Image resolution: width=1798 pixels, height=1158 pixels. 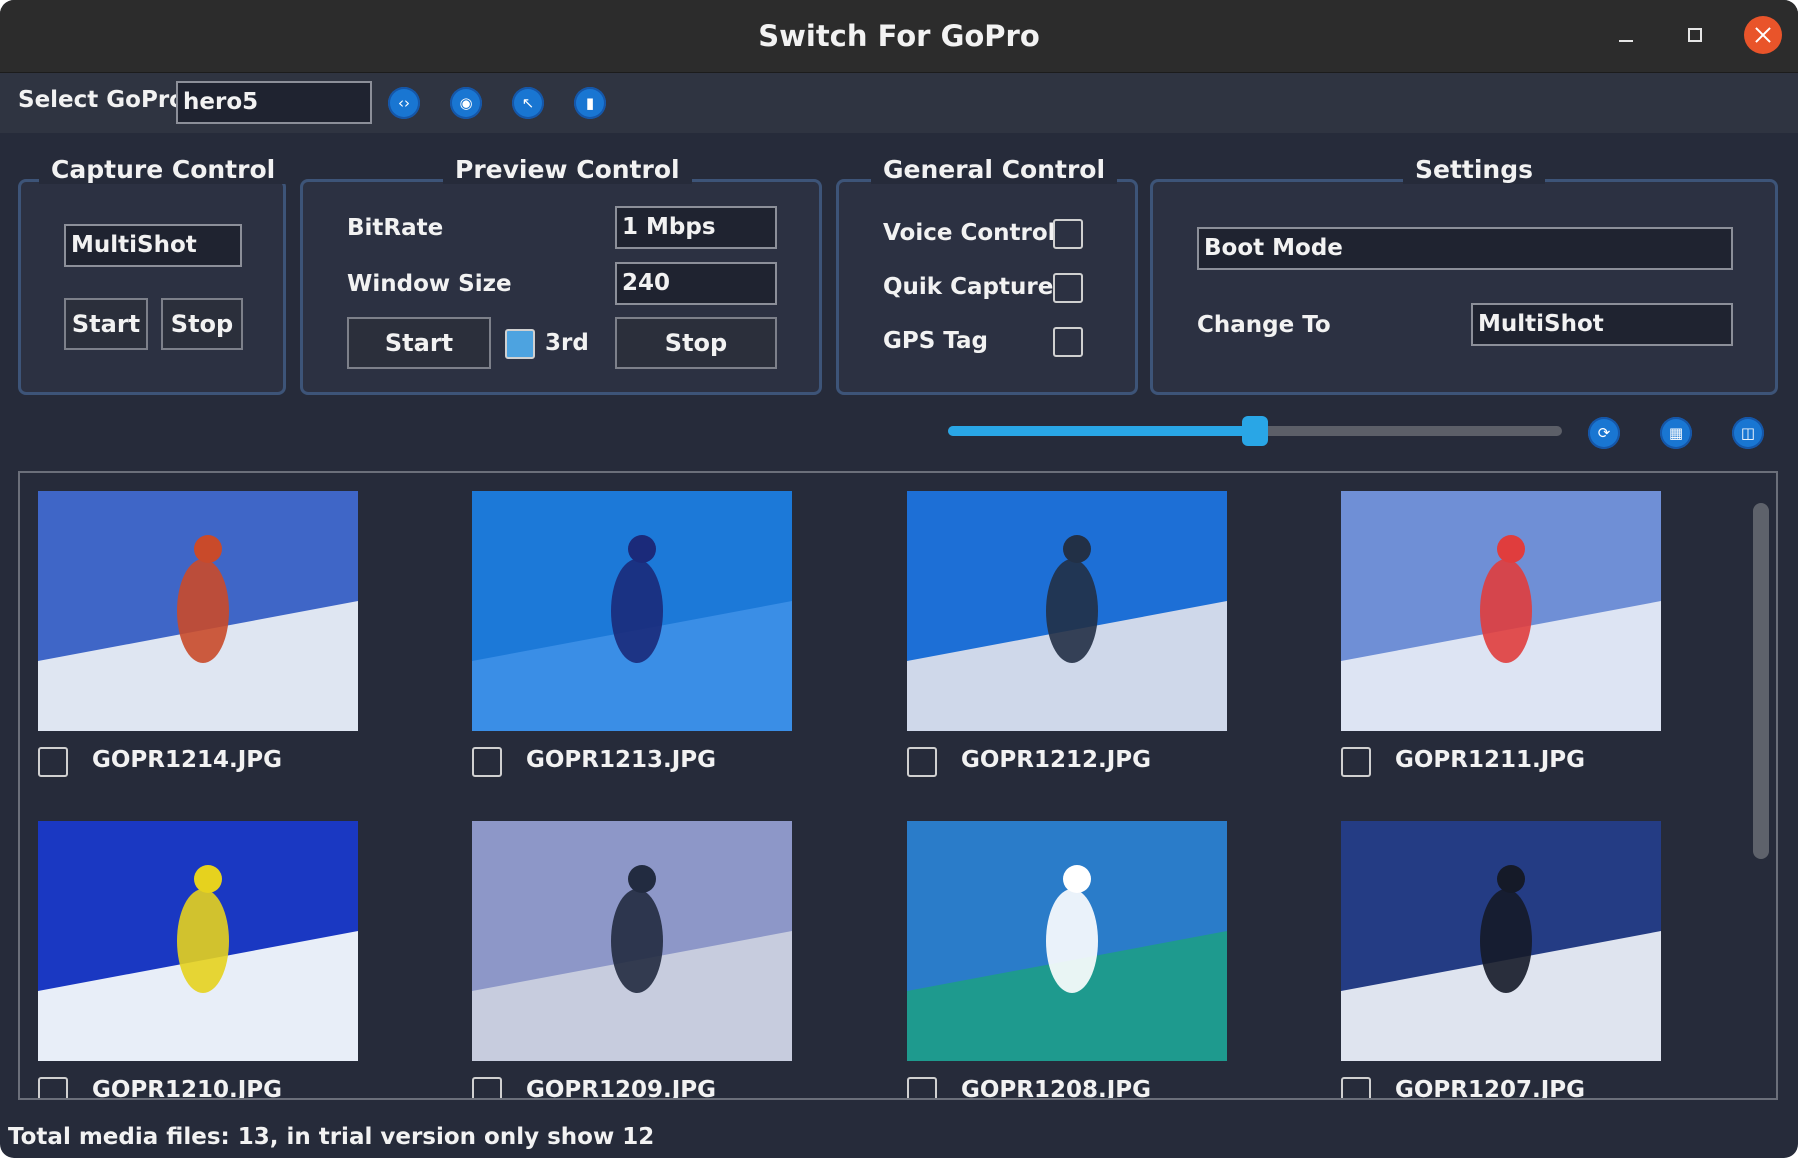 I want to click on message-icon: ▮, so click(x=590, y=103).